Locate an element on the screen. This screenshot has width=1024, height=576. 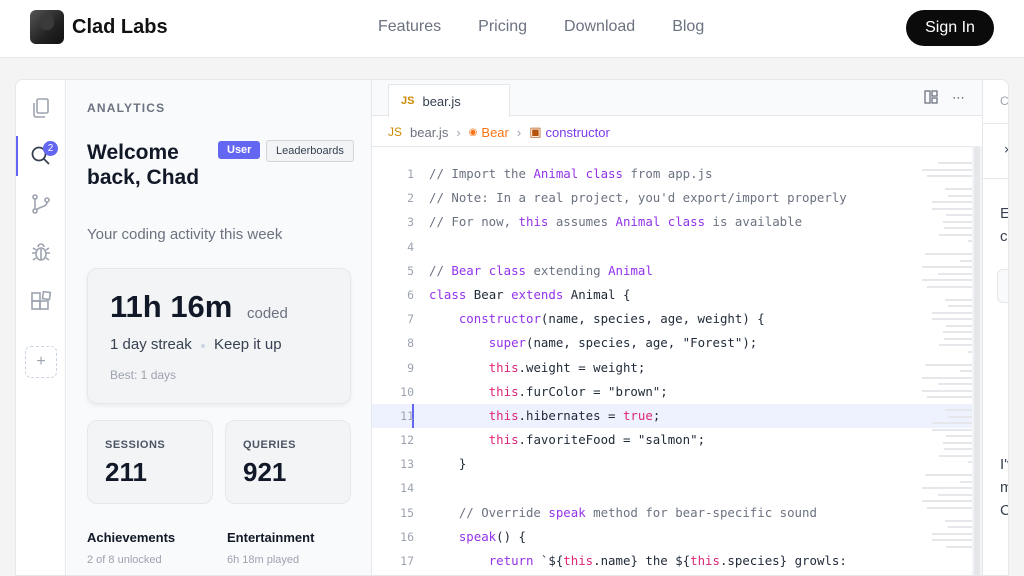
code-line: 9 this.weight = weight; is located at coordinates (672, 368).